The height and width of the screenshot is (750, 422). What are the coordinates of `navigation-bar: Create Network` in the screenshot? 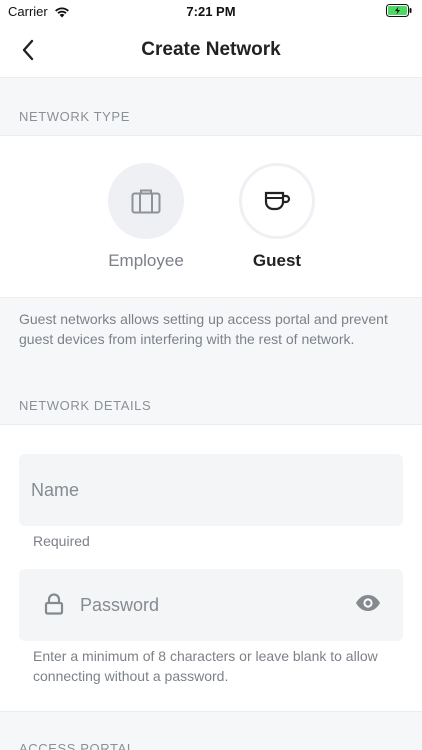 It's located at (211, 50).